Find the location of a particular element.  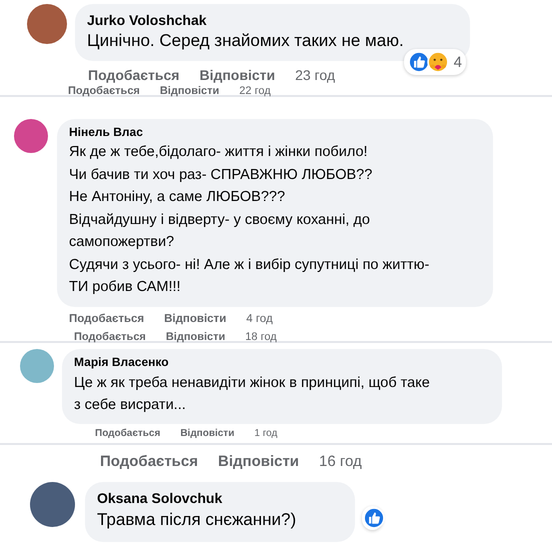

reaction-count: 4 is located at coordinates (458, 62).